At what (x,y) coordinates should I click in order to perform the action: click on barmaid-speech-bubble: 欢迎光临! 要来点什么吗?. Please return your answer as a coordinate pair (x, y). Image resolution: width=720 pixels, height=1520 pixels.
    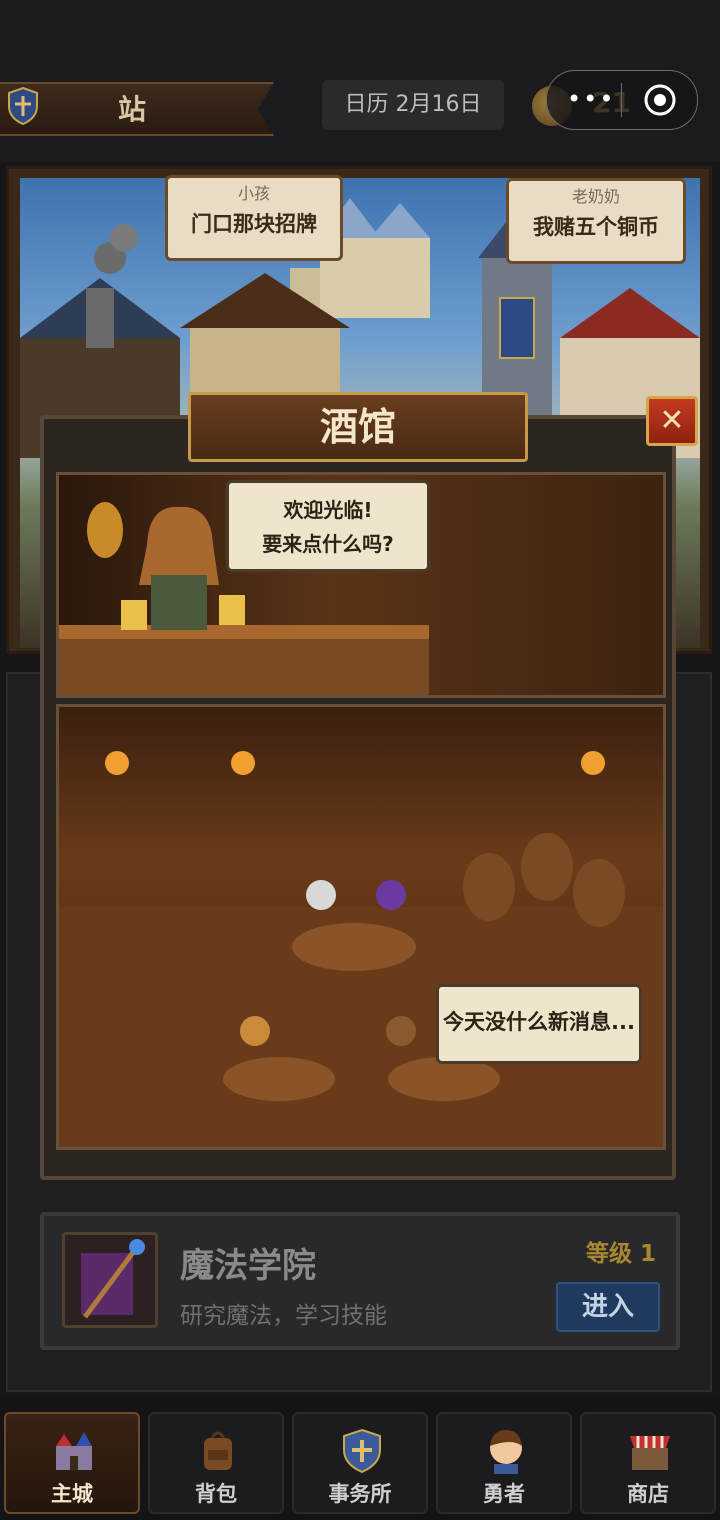
    Looking at the image, I should click on (328, 526).